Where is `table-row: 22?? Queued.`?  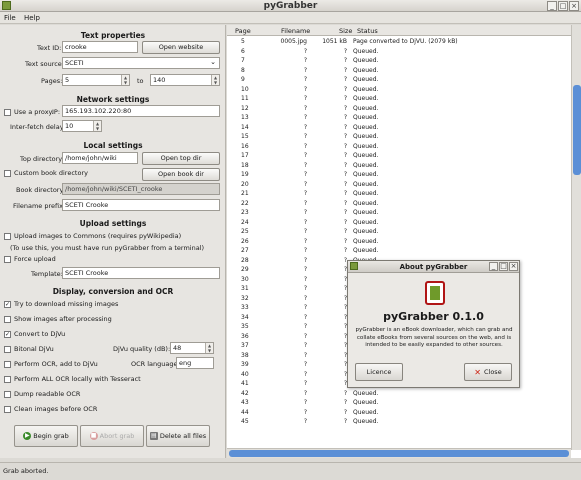 table-row: 22?? Queued. is located at coordinates (399, 204).